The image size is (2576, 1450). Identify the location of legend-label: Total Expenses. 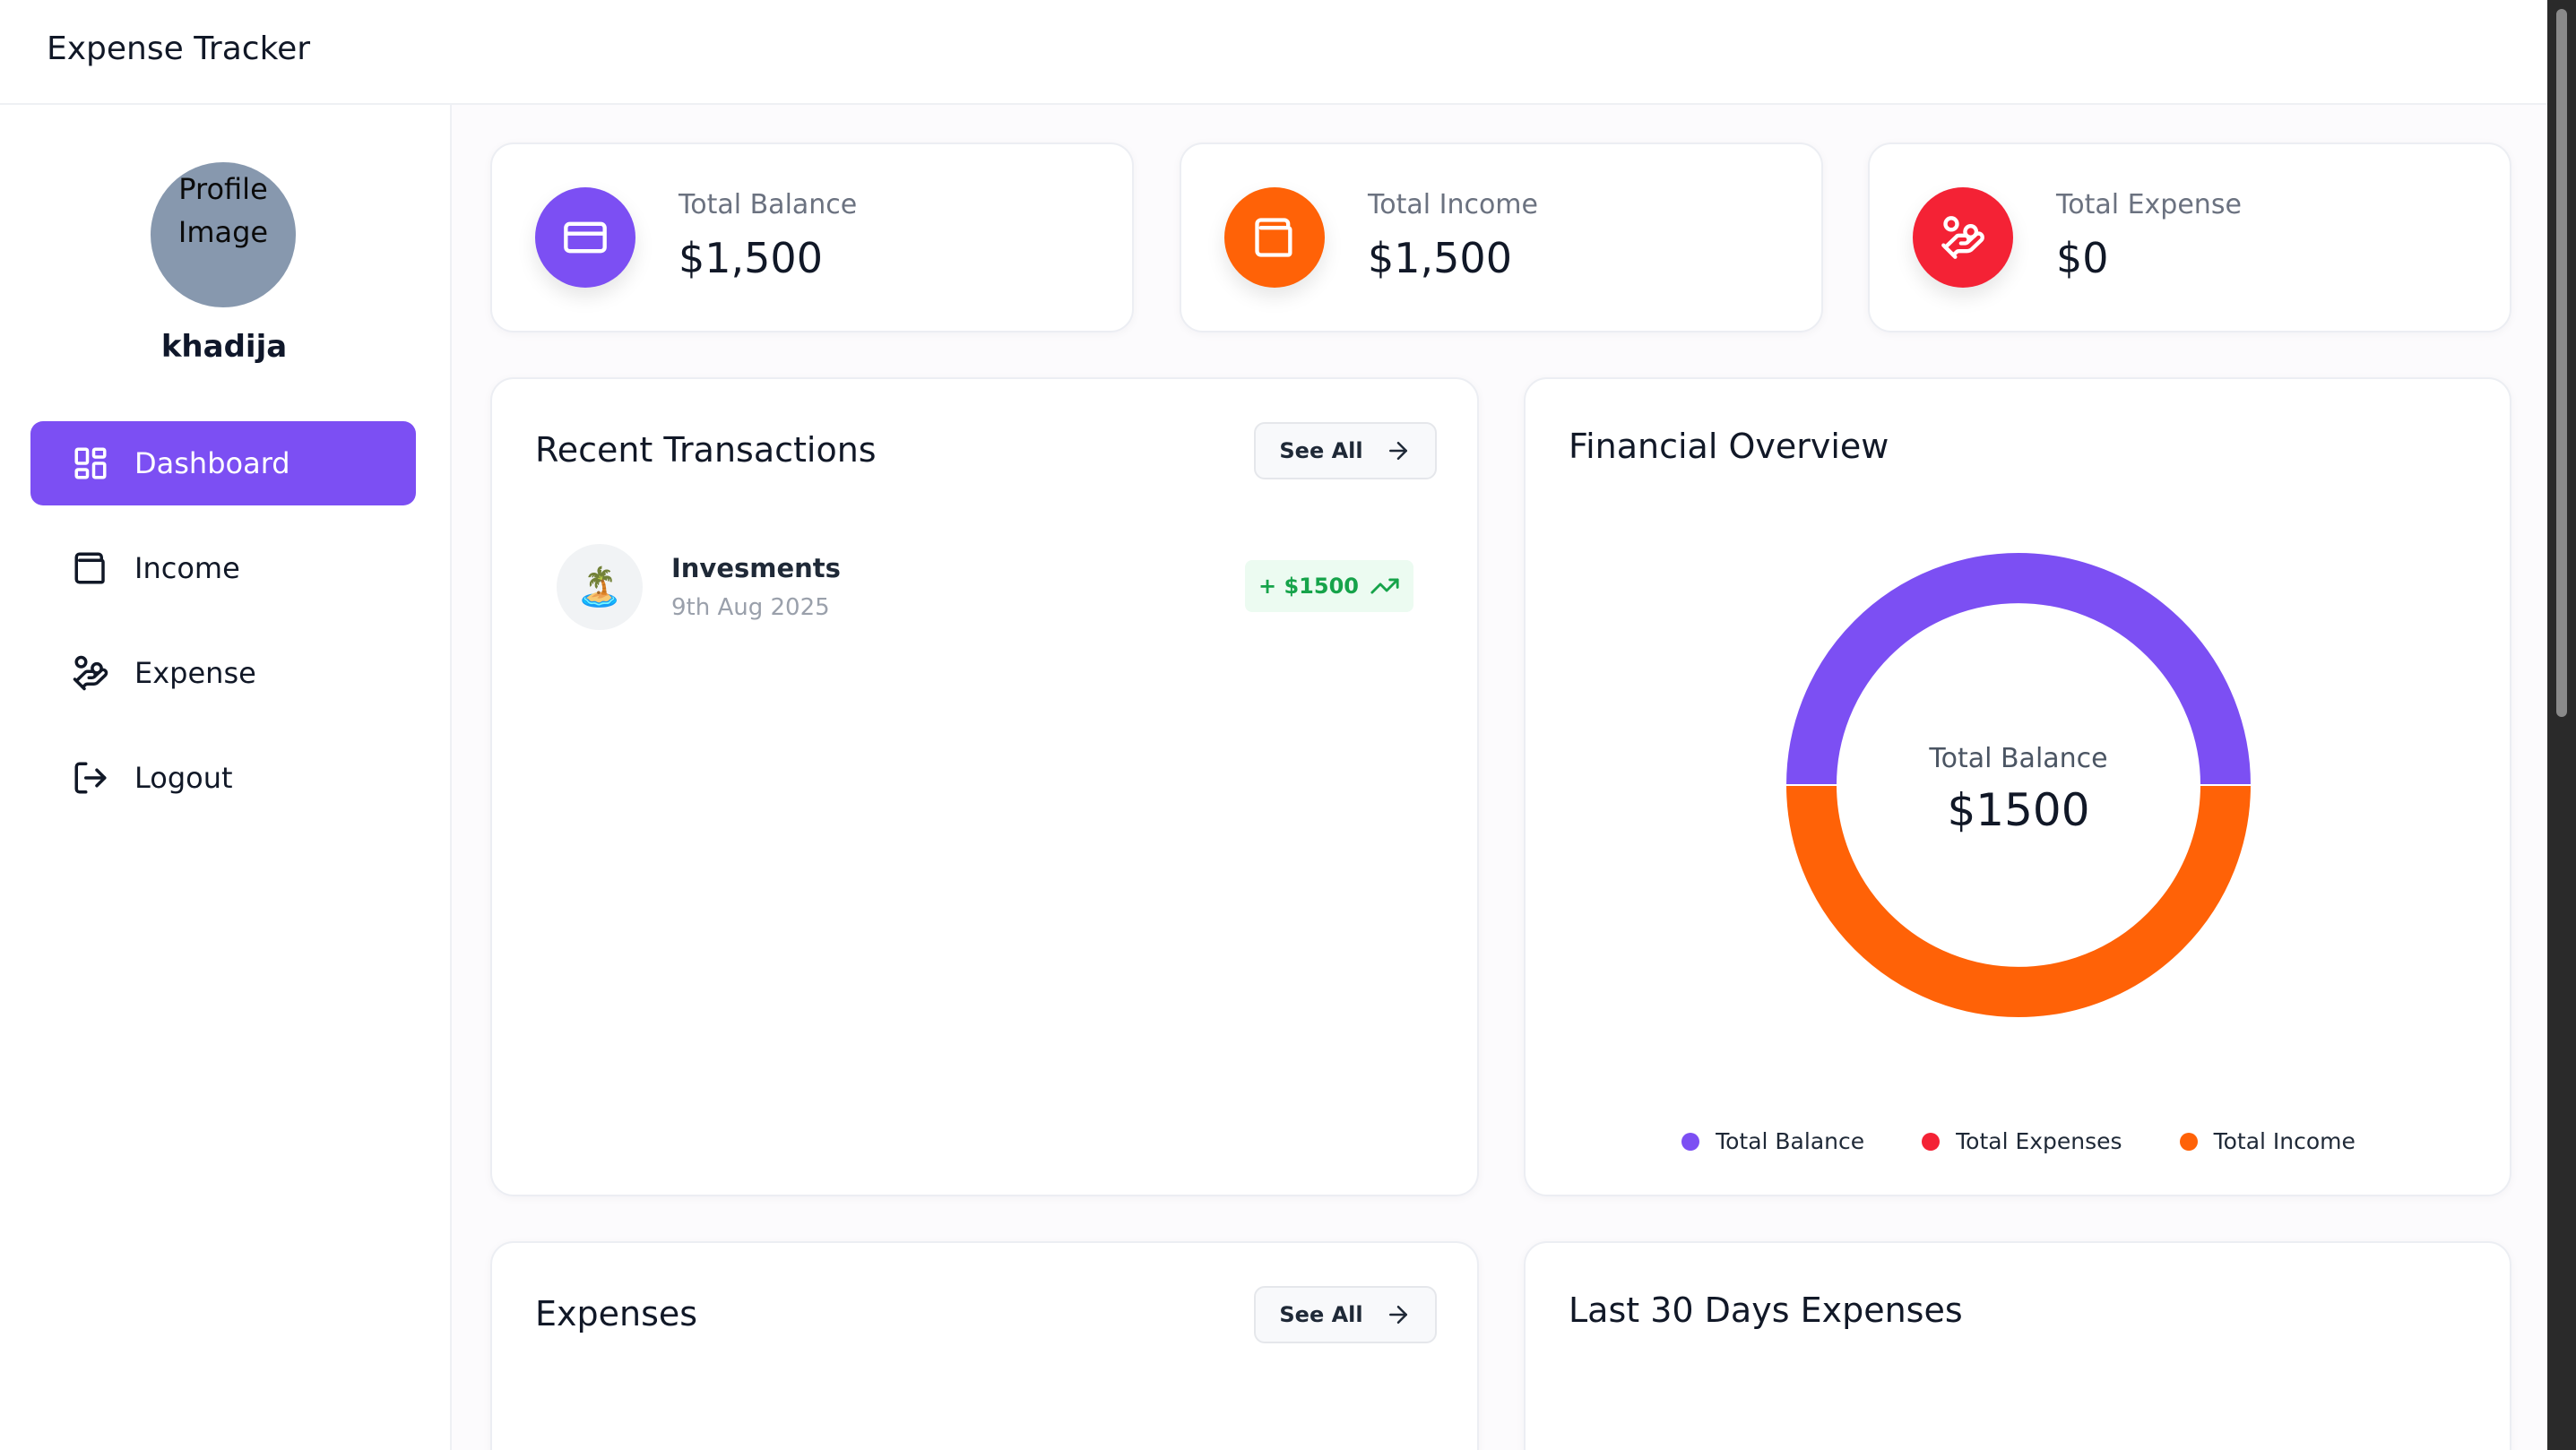
(2039, 1141).